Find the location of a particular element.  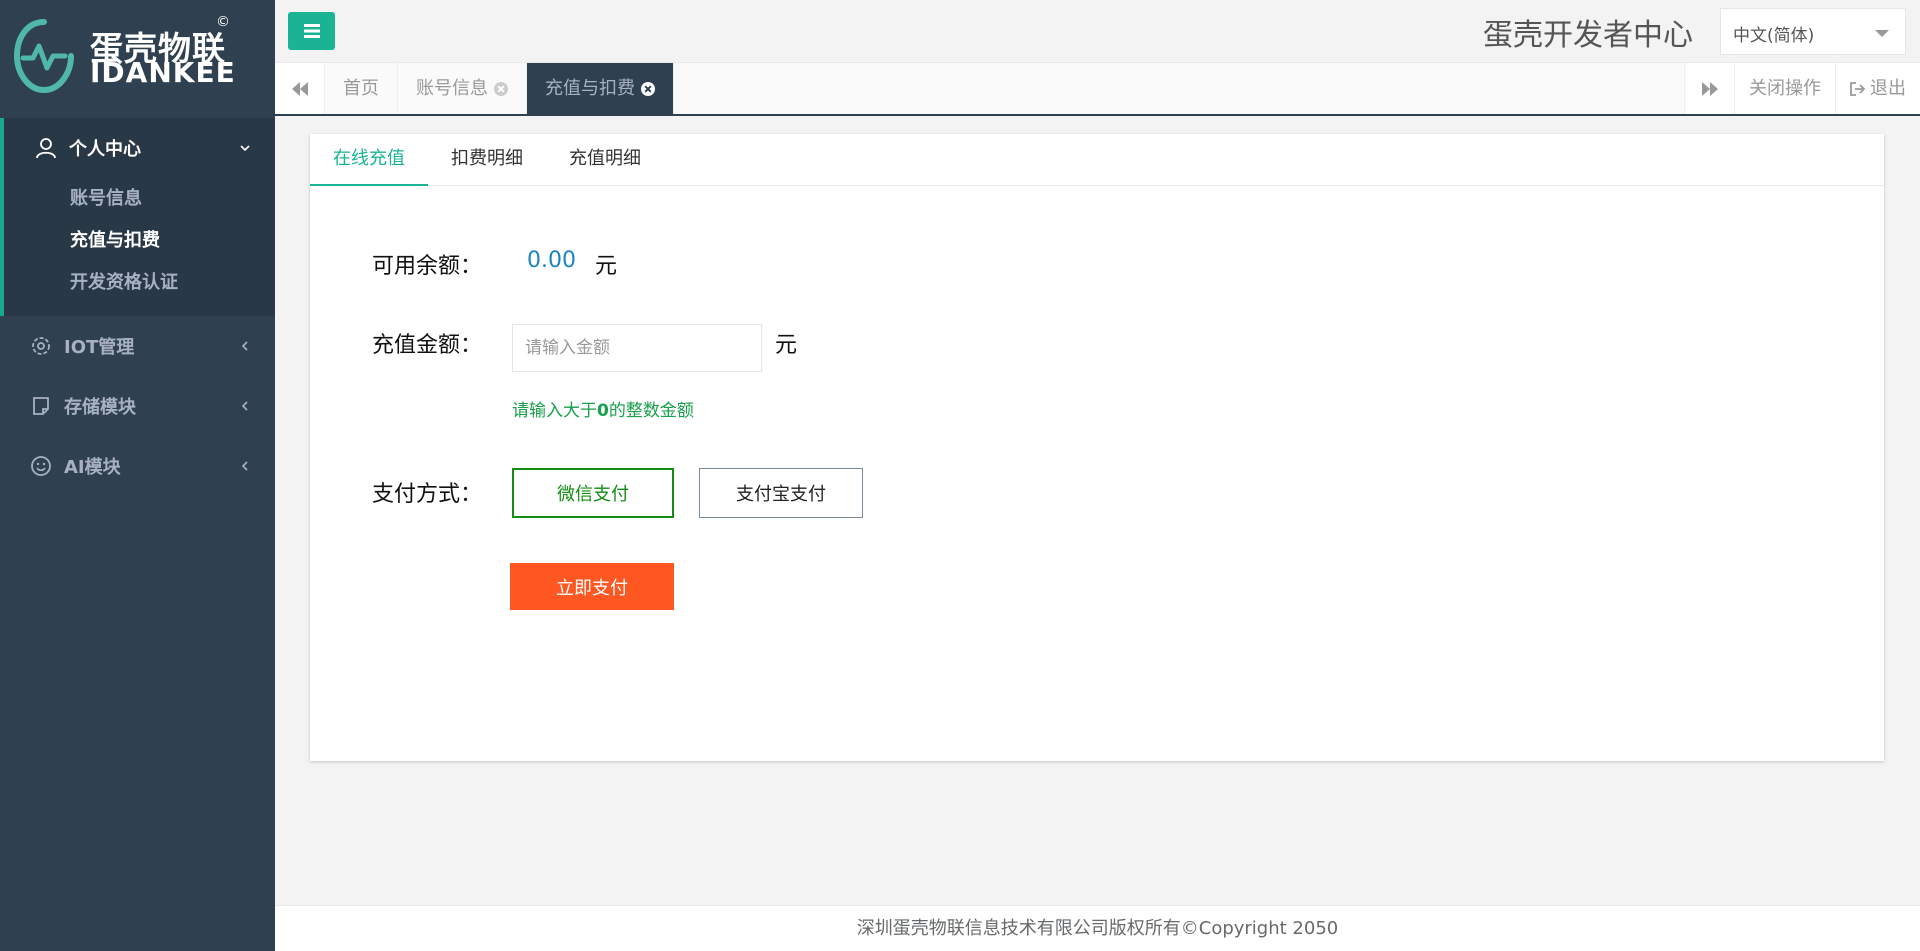

logo: 蛋壳物联 IDANKEE © is located at coordinates (137, 59).